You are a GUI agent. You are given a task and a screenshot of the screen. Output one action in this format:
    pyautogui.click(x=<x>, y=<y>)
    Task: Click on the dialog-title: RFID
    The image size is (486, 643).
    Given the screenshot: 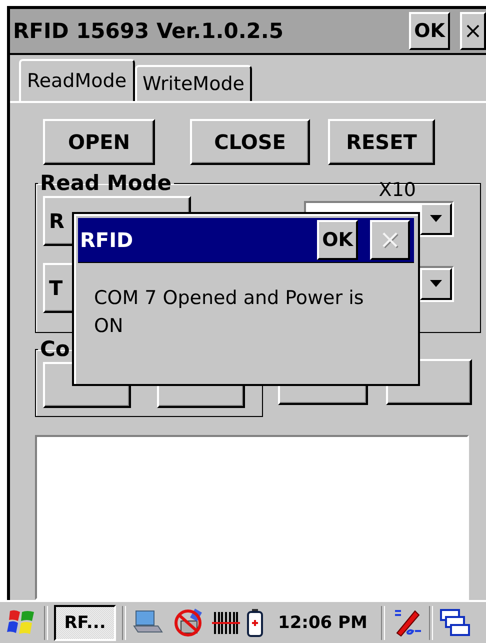 What is the action you would take?
    pyautogui.click(x=107, y=240)
    